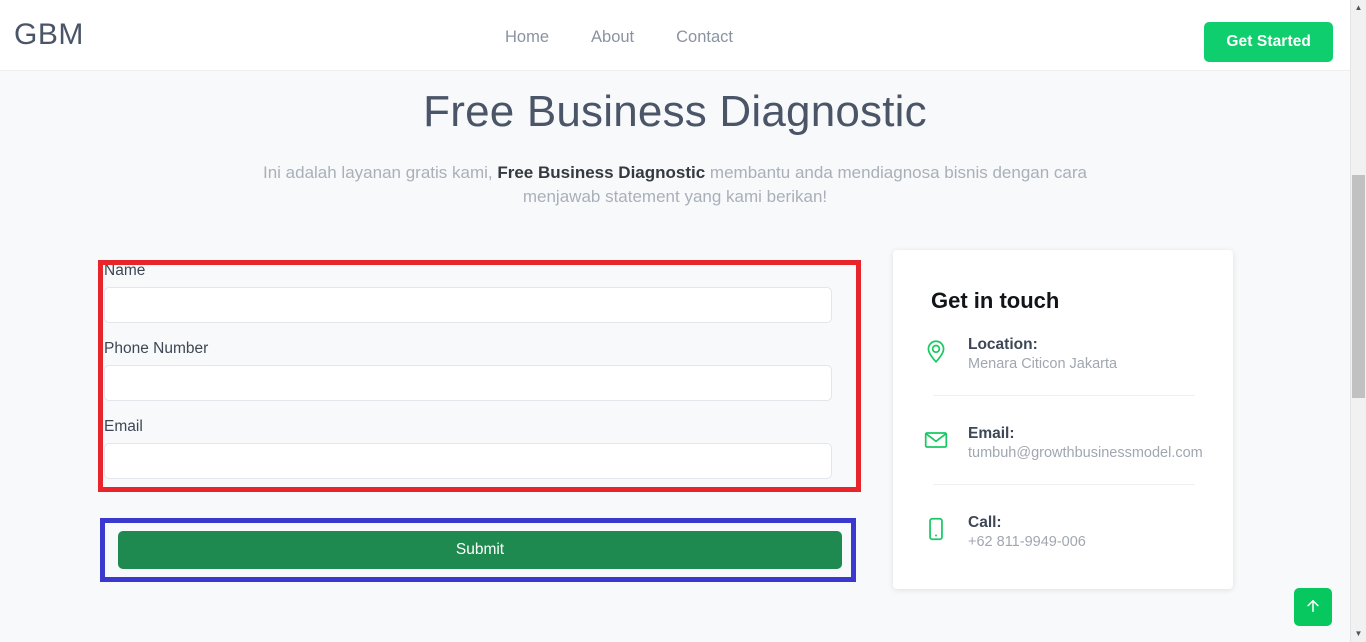 The width and height of the screenshot is (1366, 642). What do you see at coordinates (995, 300) in the screenshot?
I see `contact-card-title: Get in touch` at bounding box center [995, 300].